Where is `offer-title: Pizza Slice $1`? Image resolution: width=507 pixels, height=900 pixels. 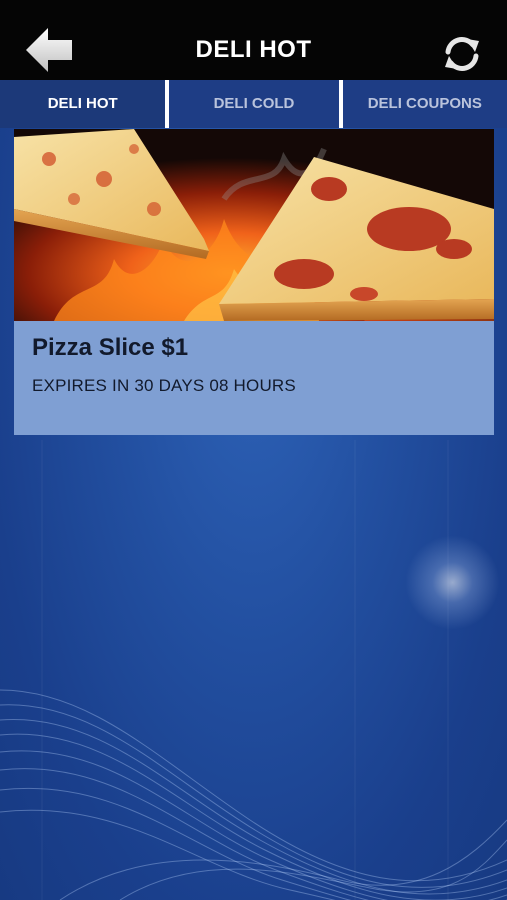
offer-title: Pizza Slice $1 is located at coordinates (110, 347).